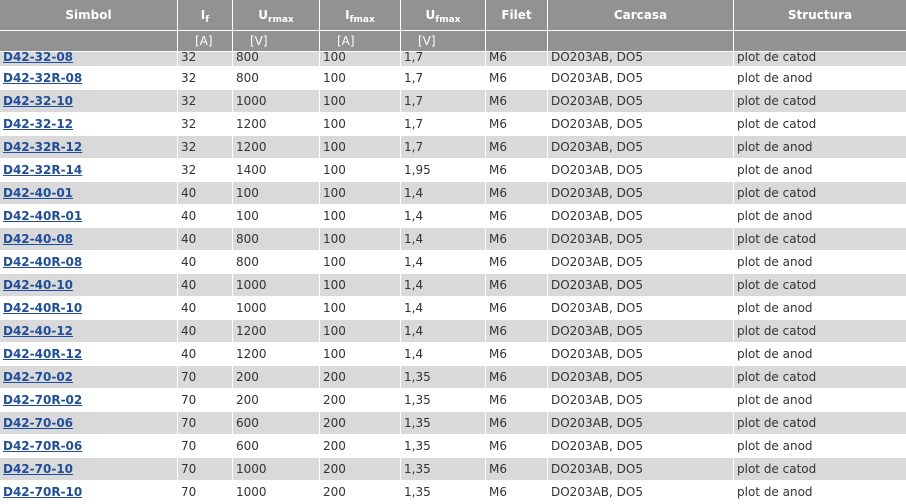 This screenshot has height=504, width=906. What do you see at coordinates (42, 78) in the screenshot?
I see `product-link: D42-32R-08` at bounding box center [42, 78].